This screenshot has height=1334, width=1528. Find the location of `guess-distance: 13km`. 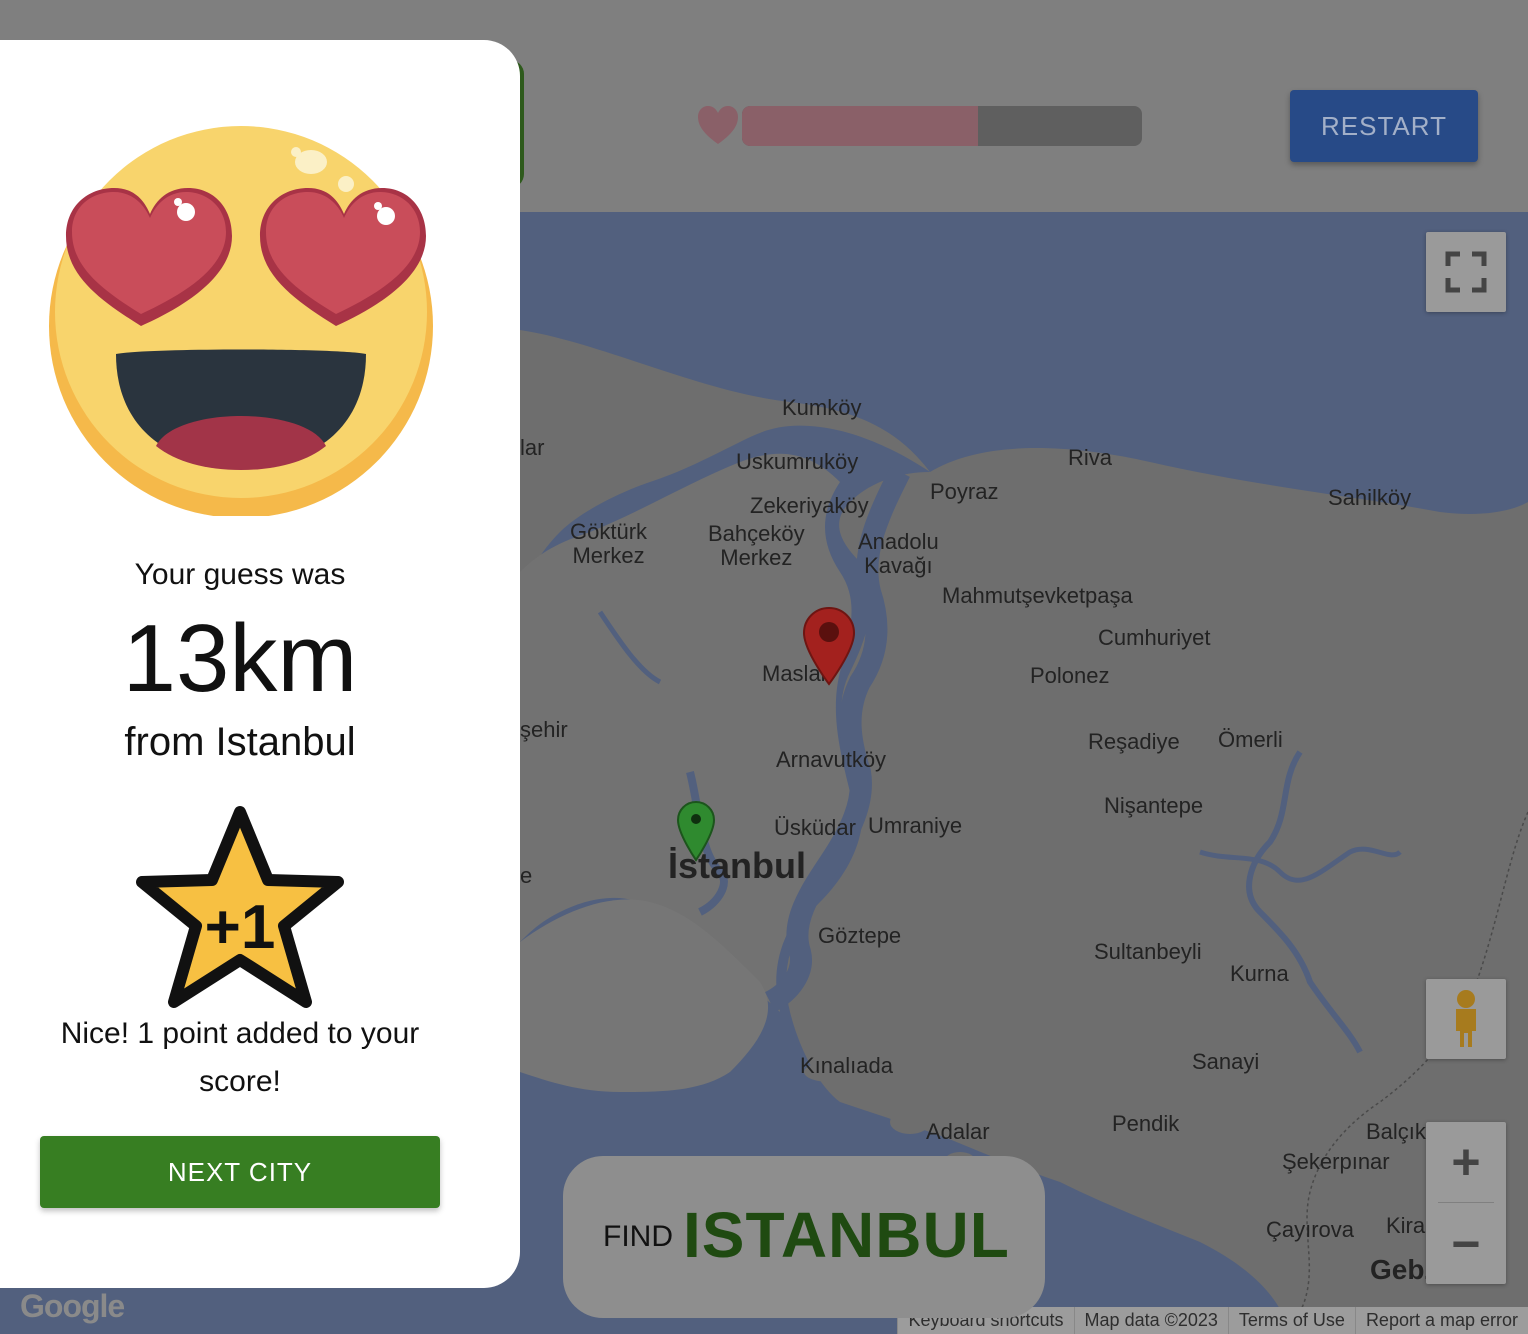

guess-distance: 13km is located at coordinates (240, 658).